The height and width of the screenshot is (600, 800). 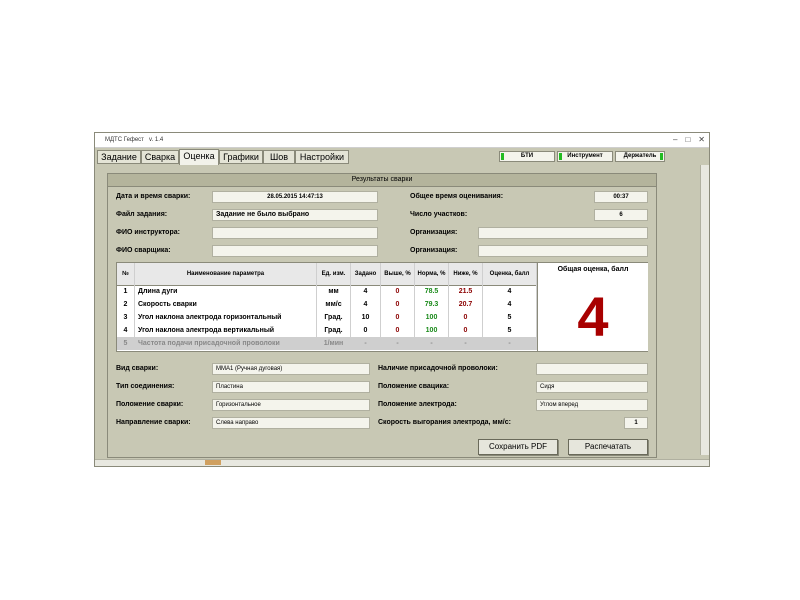 I want to click on tab-settings: Настройки, so click(x=322, y=157).